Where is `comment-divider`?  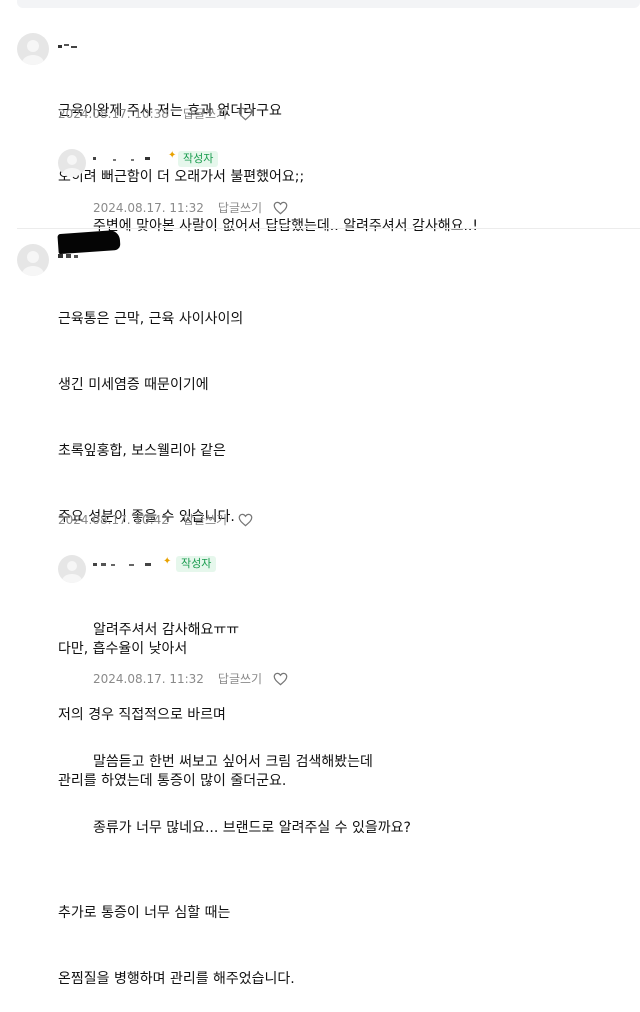 comment-divider is located at coordinates (328, 228).